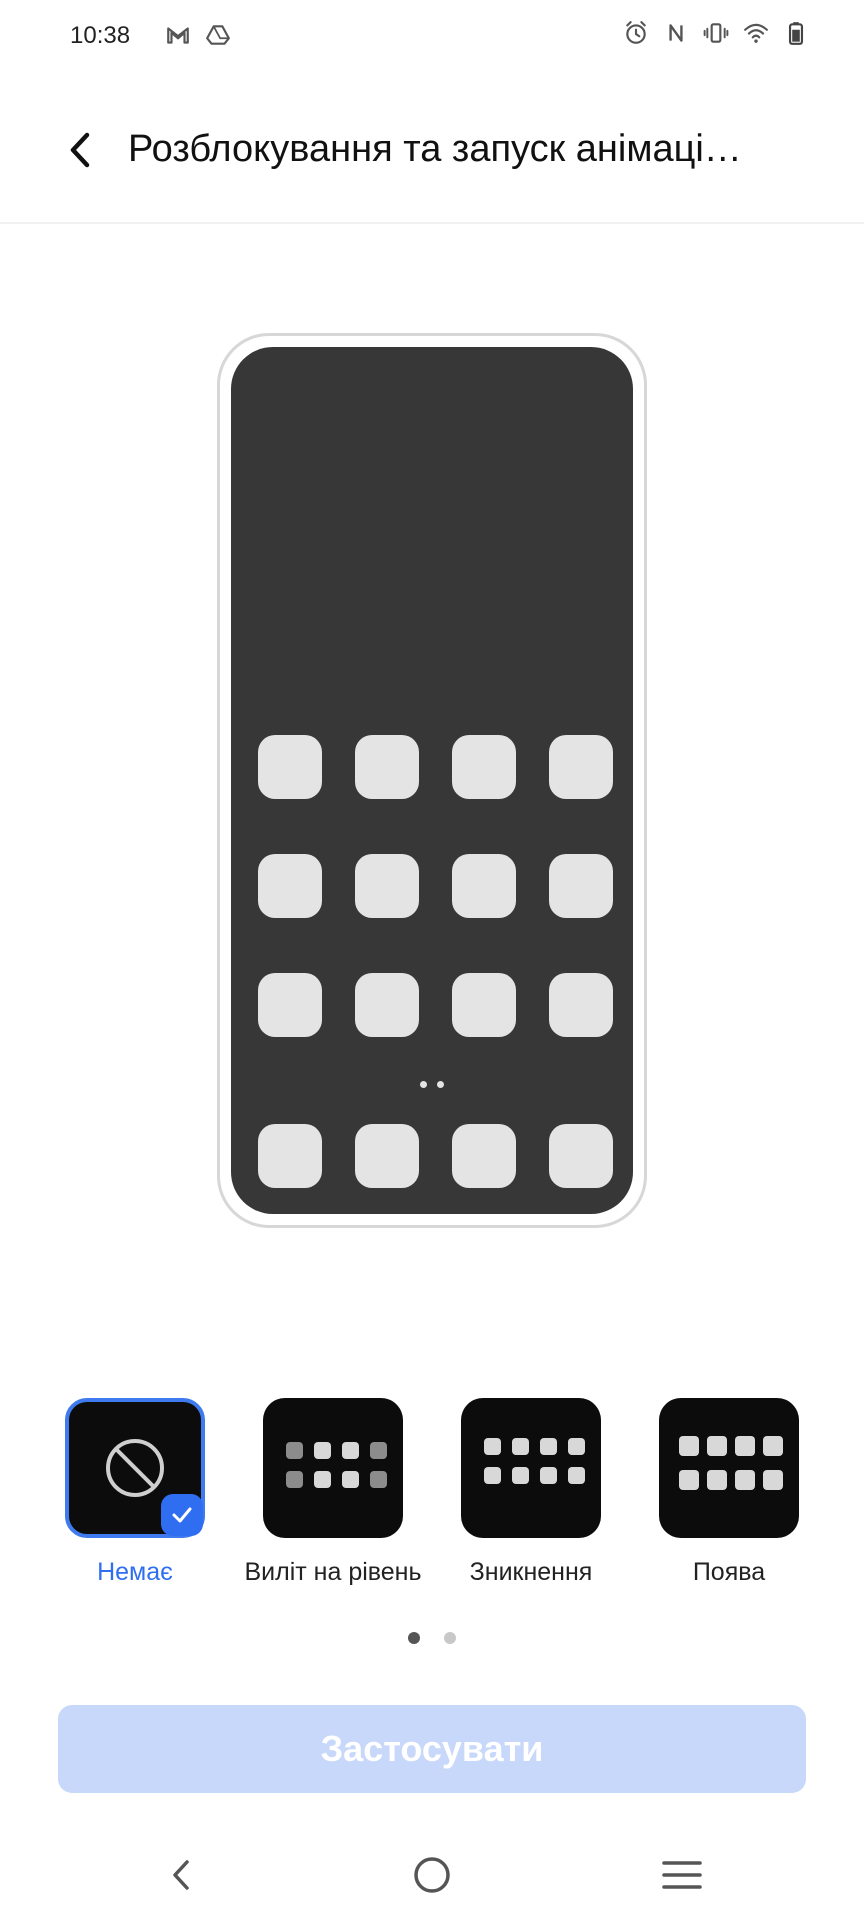 This screenshot has width=864, height=1920. Describe the element at coordinates (450, 1638) in the screenshot. I see `pager-dot` at that location.